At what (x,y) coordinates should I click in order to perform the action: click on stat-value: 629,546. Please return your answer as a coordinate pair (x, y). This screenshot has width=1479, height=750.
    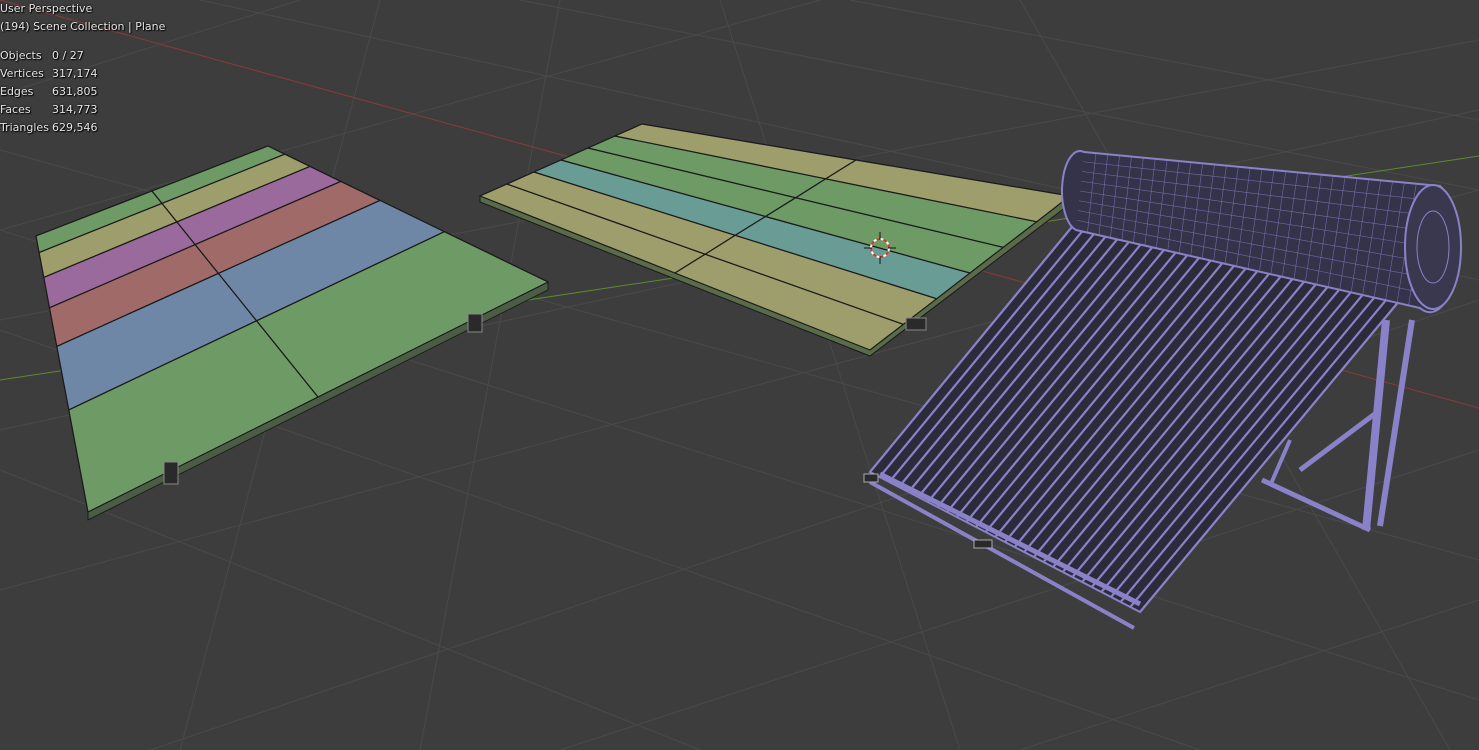
    Looking at the image, I should click on (75, 127).